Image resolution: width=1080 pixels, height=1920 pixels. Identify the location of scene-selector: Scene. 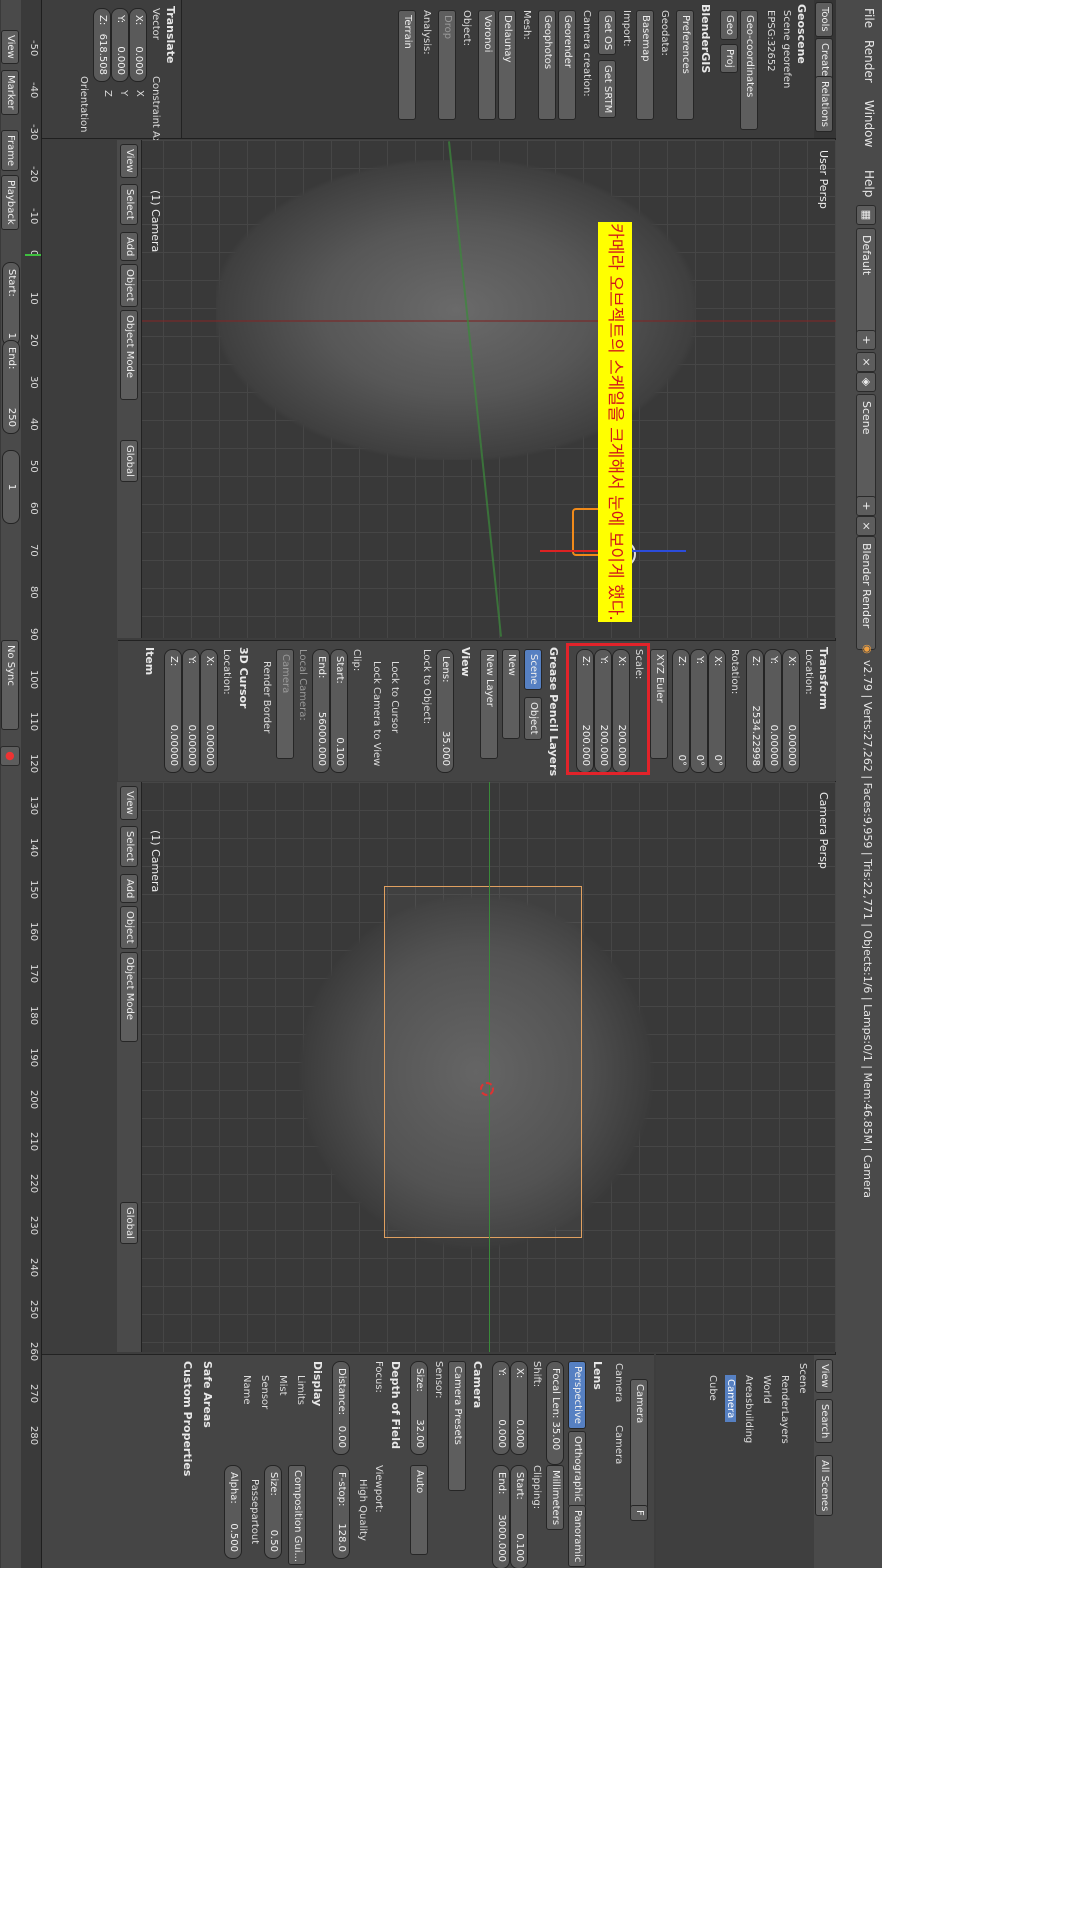
(866, 451).